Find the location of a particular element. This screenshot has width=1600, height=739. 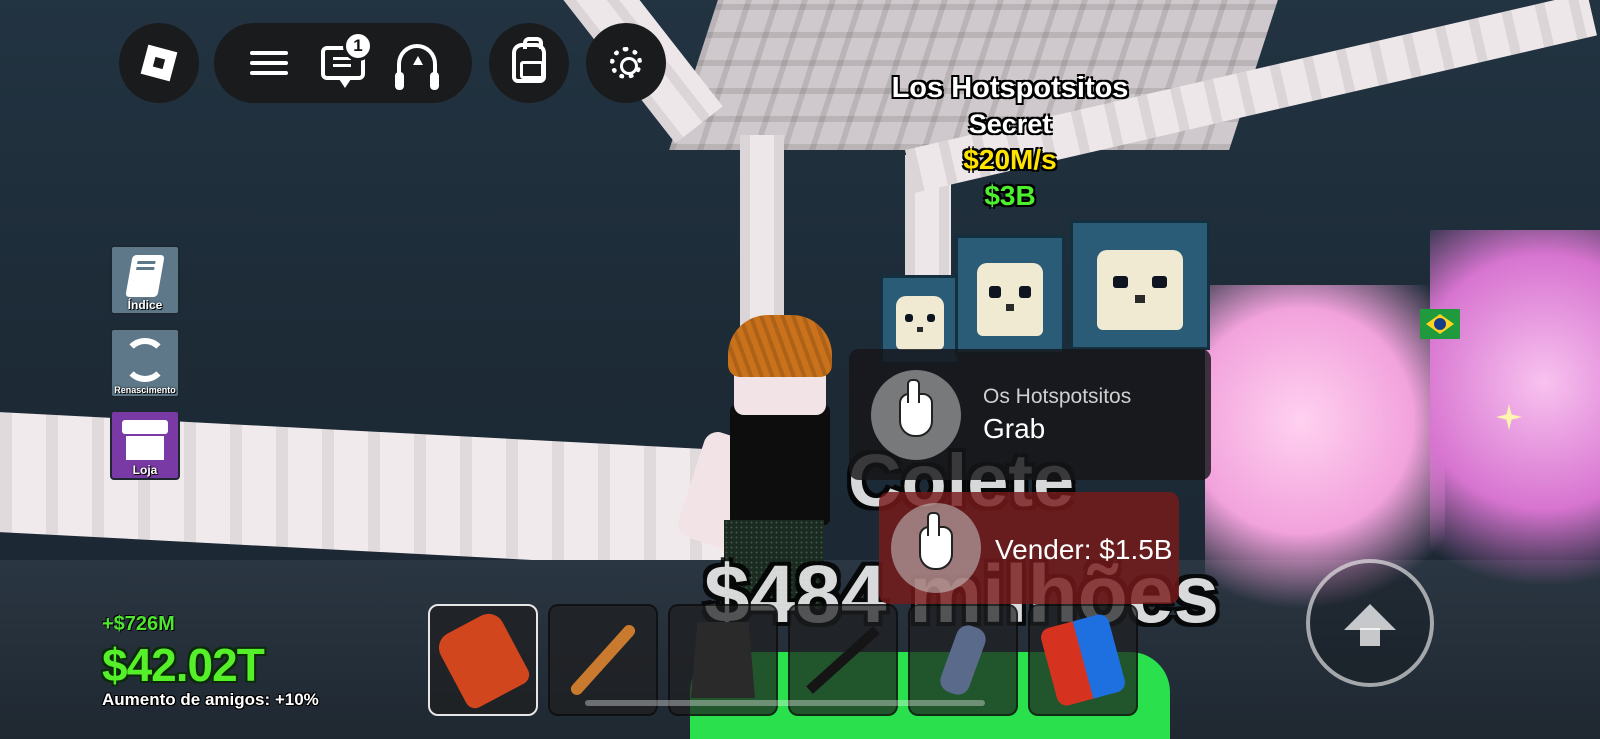

slap-glove-icon is located at coordinates (483, 660).